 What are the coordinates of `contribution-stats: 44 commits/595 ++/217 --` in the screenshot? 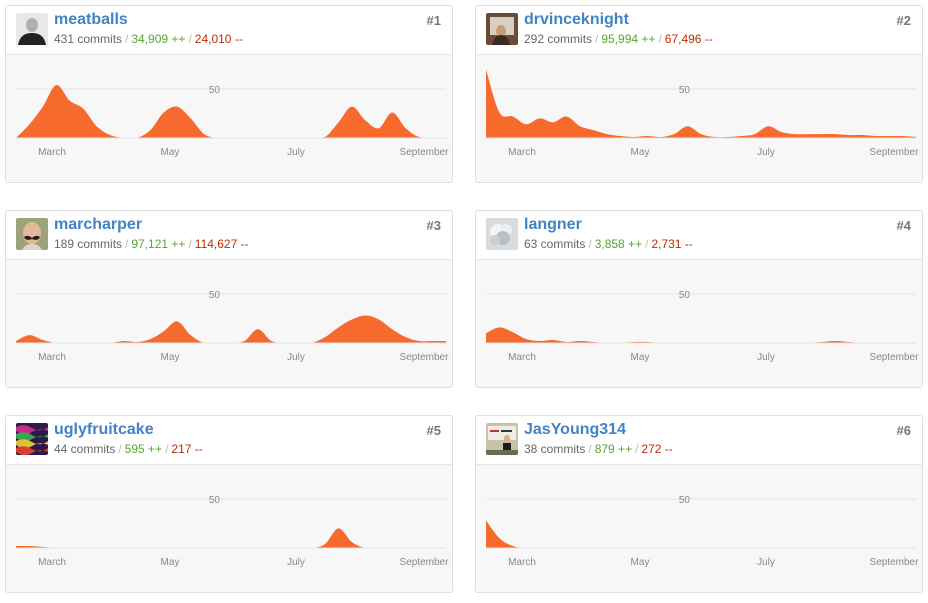 It's located at (128, 449).